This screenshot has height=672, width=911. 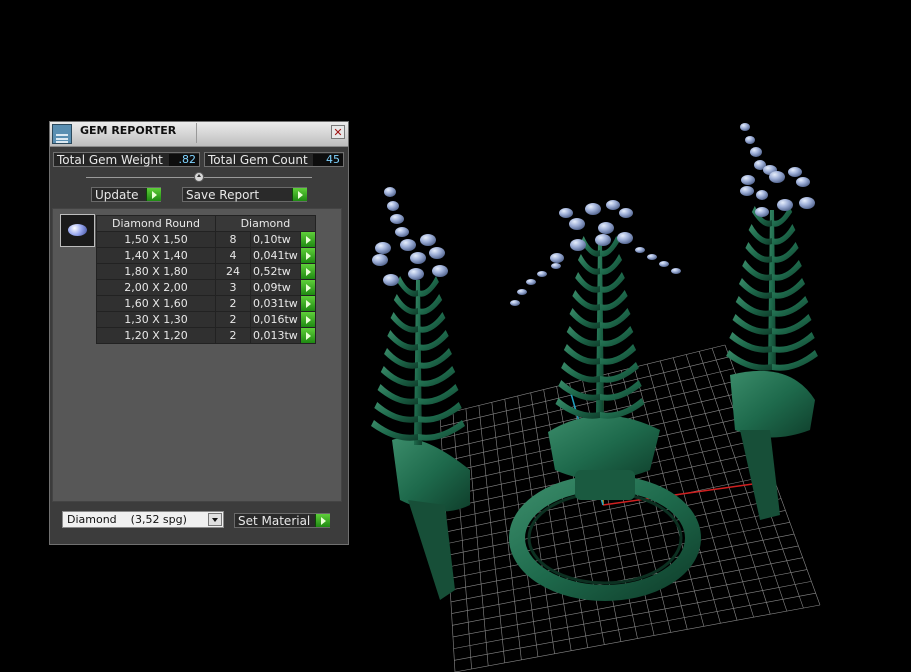 What do you see at coordinates (77, 230) in the screenshot?
I see `gem-thumbnail` at bounding box center [77, 230].